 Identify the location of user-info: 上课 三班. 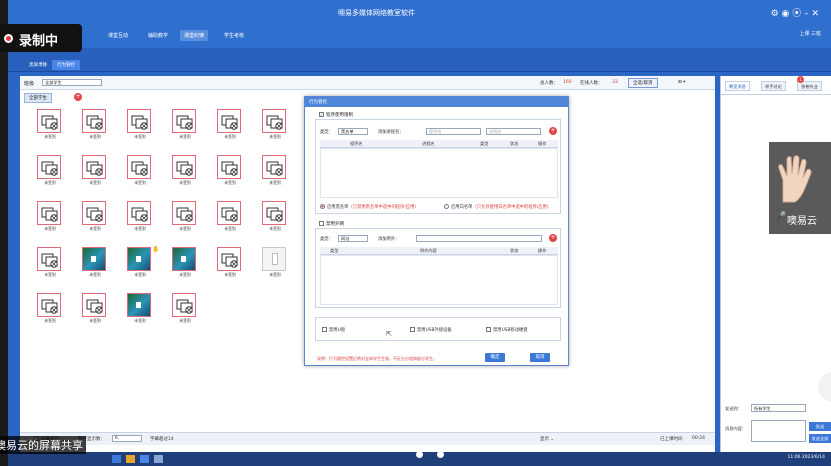
(810, 33).